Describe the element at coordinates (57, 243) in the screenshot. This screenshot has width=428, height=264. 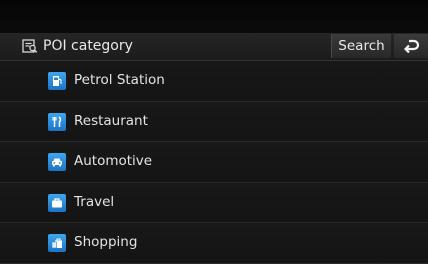
I see `shopping-bag-icon` at that location.